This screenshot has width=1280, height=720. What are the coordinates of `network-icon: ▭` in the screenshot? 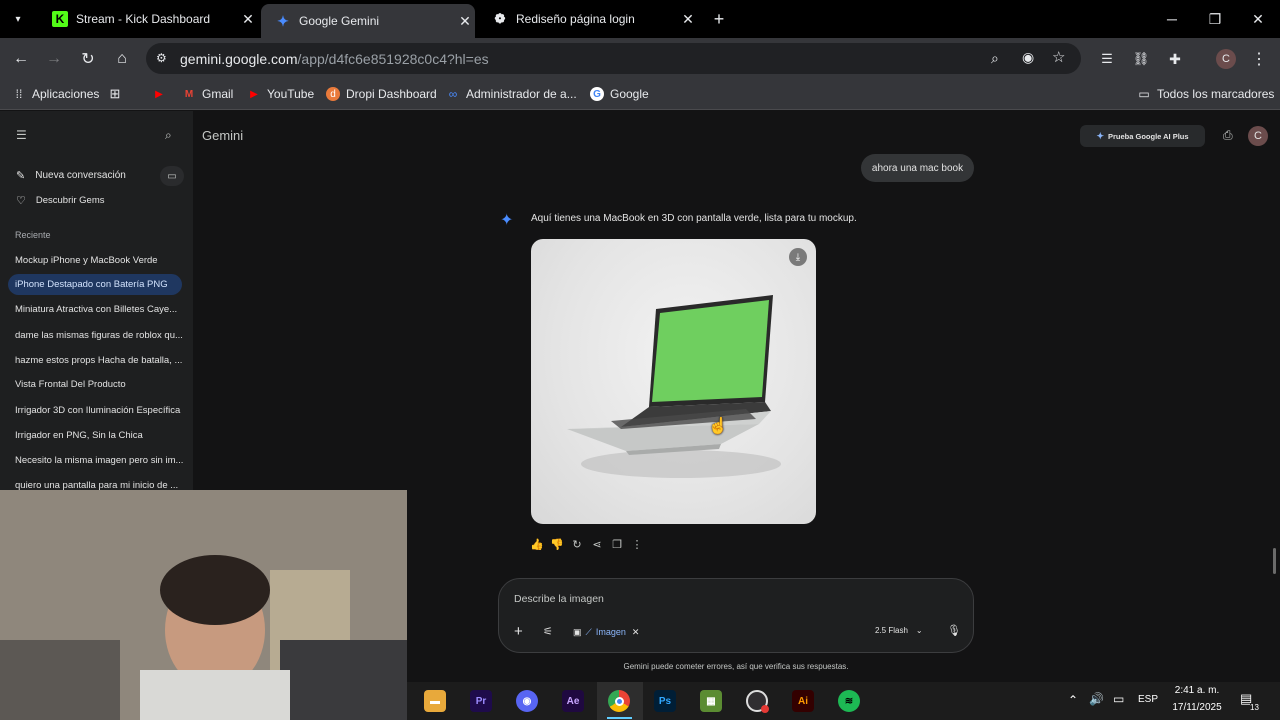 It's located at (1118, 699).